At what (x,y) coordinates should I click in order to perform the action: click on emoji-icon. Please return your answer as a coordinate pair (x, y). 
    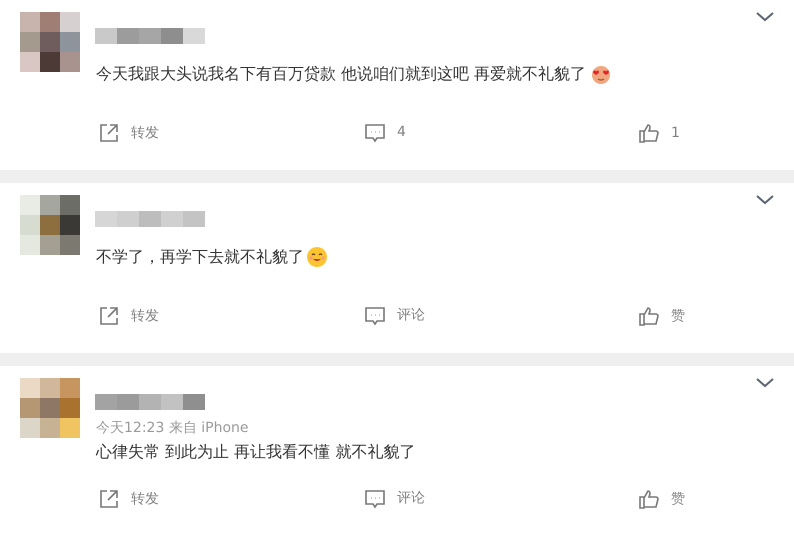
    Looking at the image, I should click on (601, 74).